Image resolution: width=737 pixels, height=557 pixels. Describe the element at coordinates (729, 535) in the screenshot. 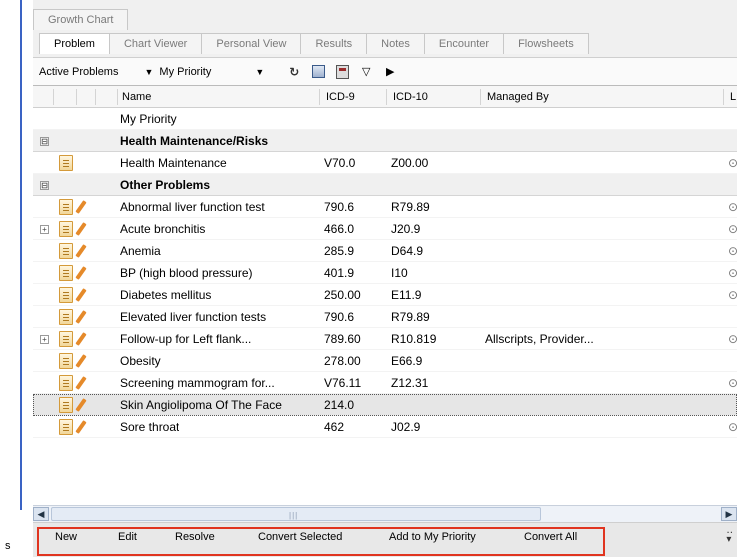

I see `more-actions-icon: ‥ ▾` at that location.